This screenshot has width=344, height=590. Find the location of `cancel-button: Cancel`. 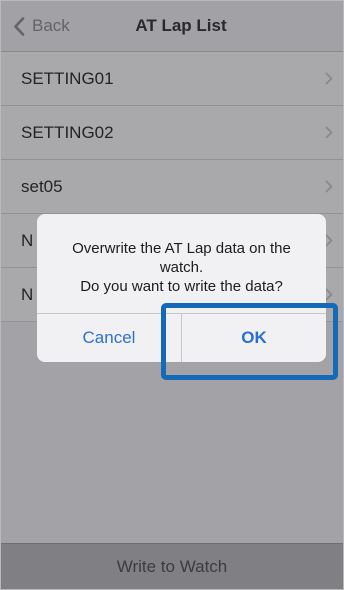

cancel-button: Cancel is located at coordinates (109, 338).